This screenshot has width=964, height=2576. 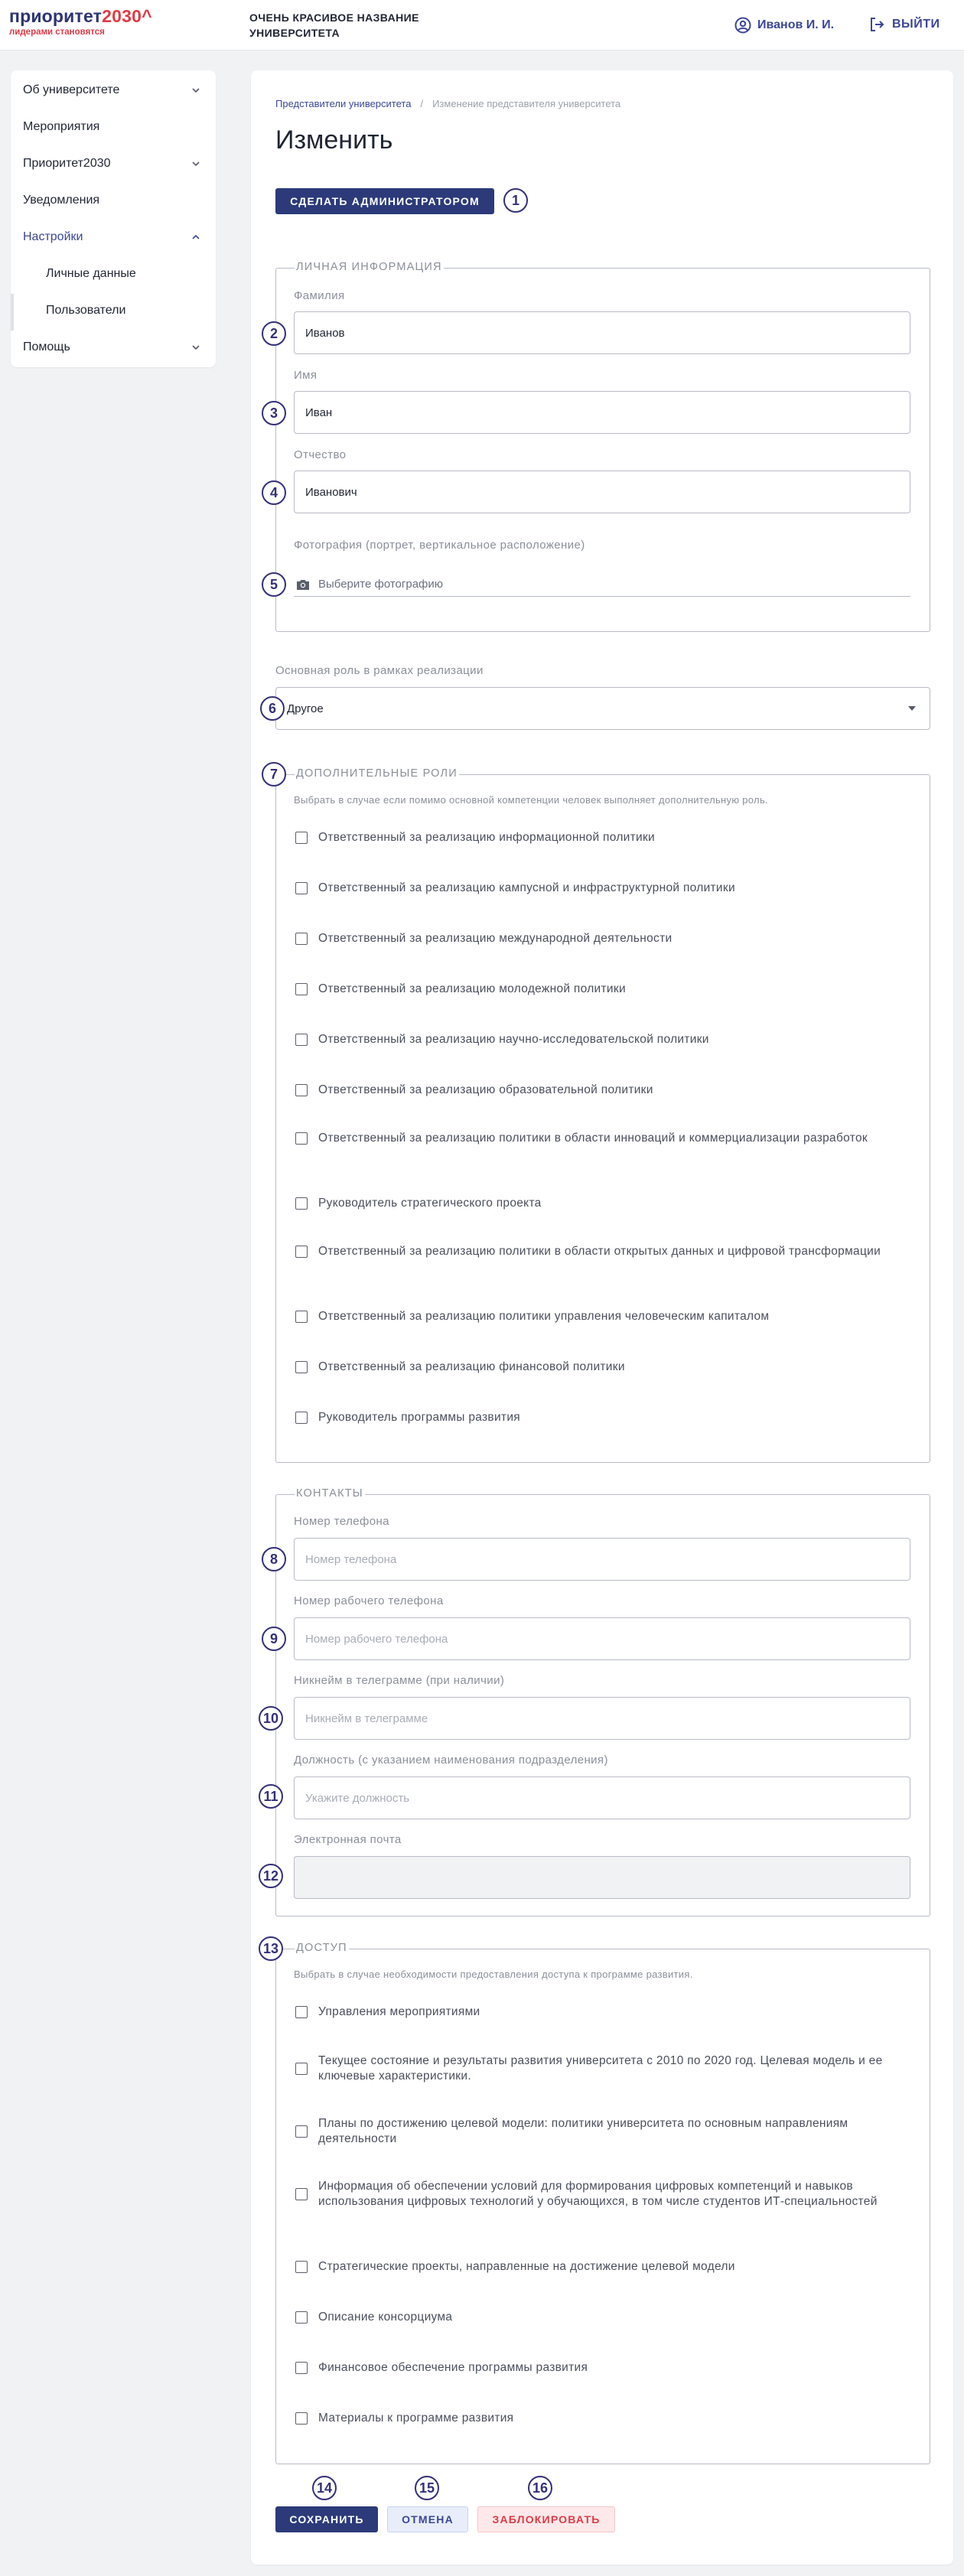 What do you see at coordinates (343, 103) in the screenshot?
I see `breadcrumb-link-representatives: Представители университета` at bounding box center [343, 103].